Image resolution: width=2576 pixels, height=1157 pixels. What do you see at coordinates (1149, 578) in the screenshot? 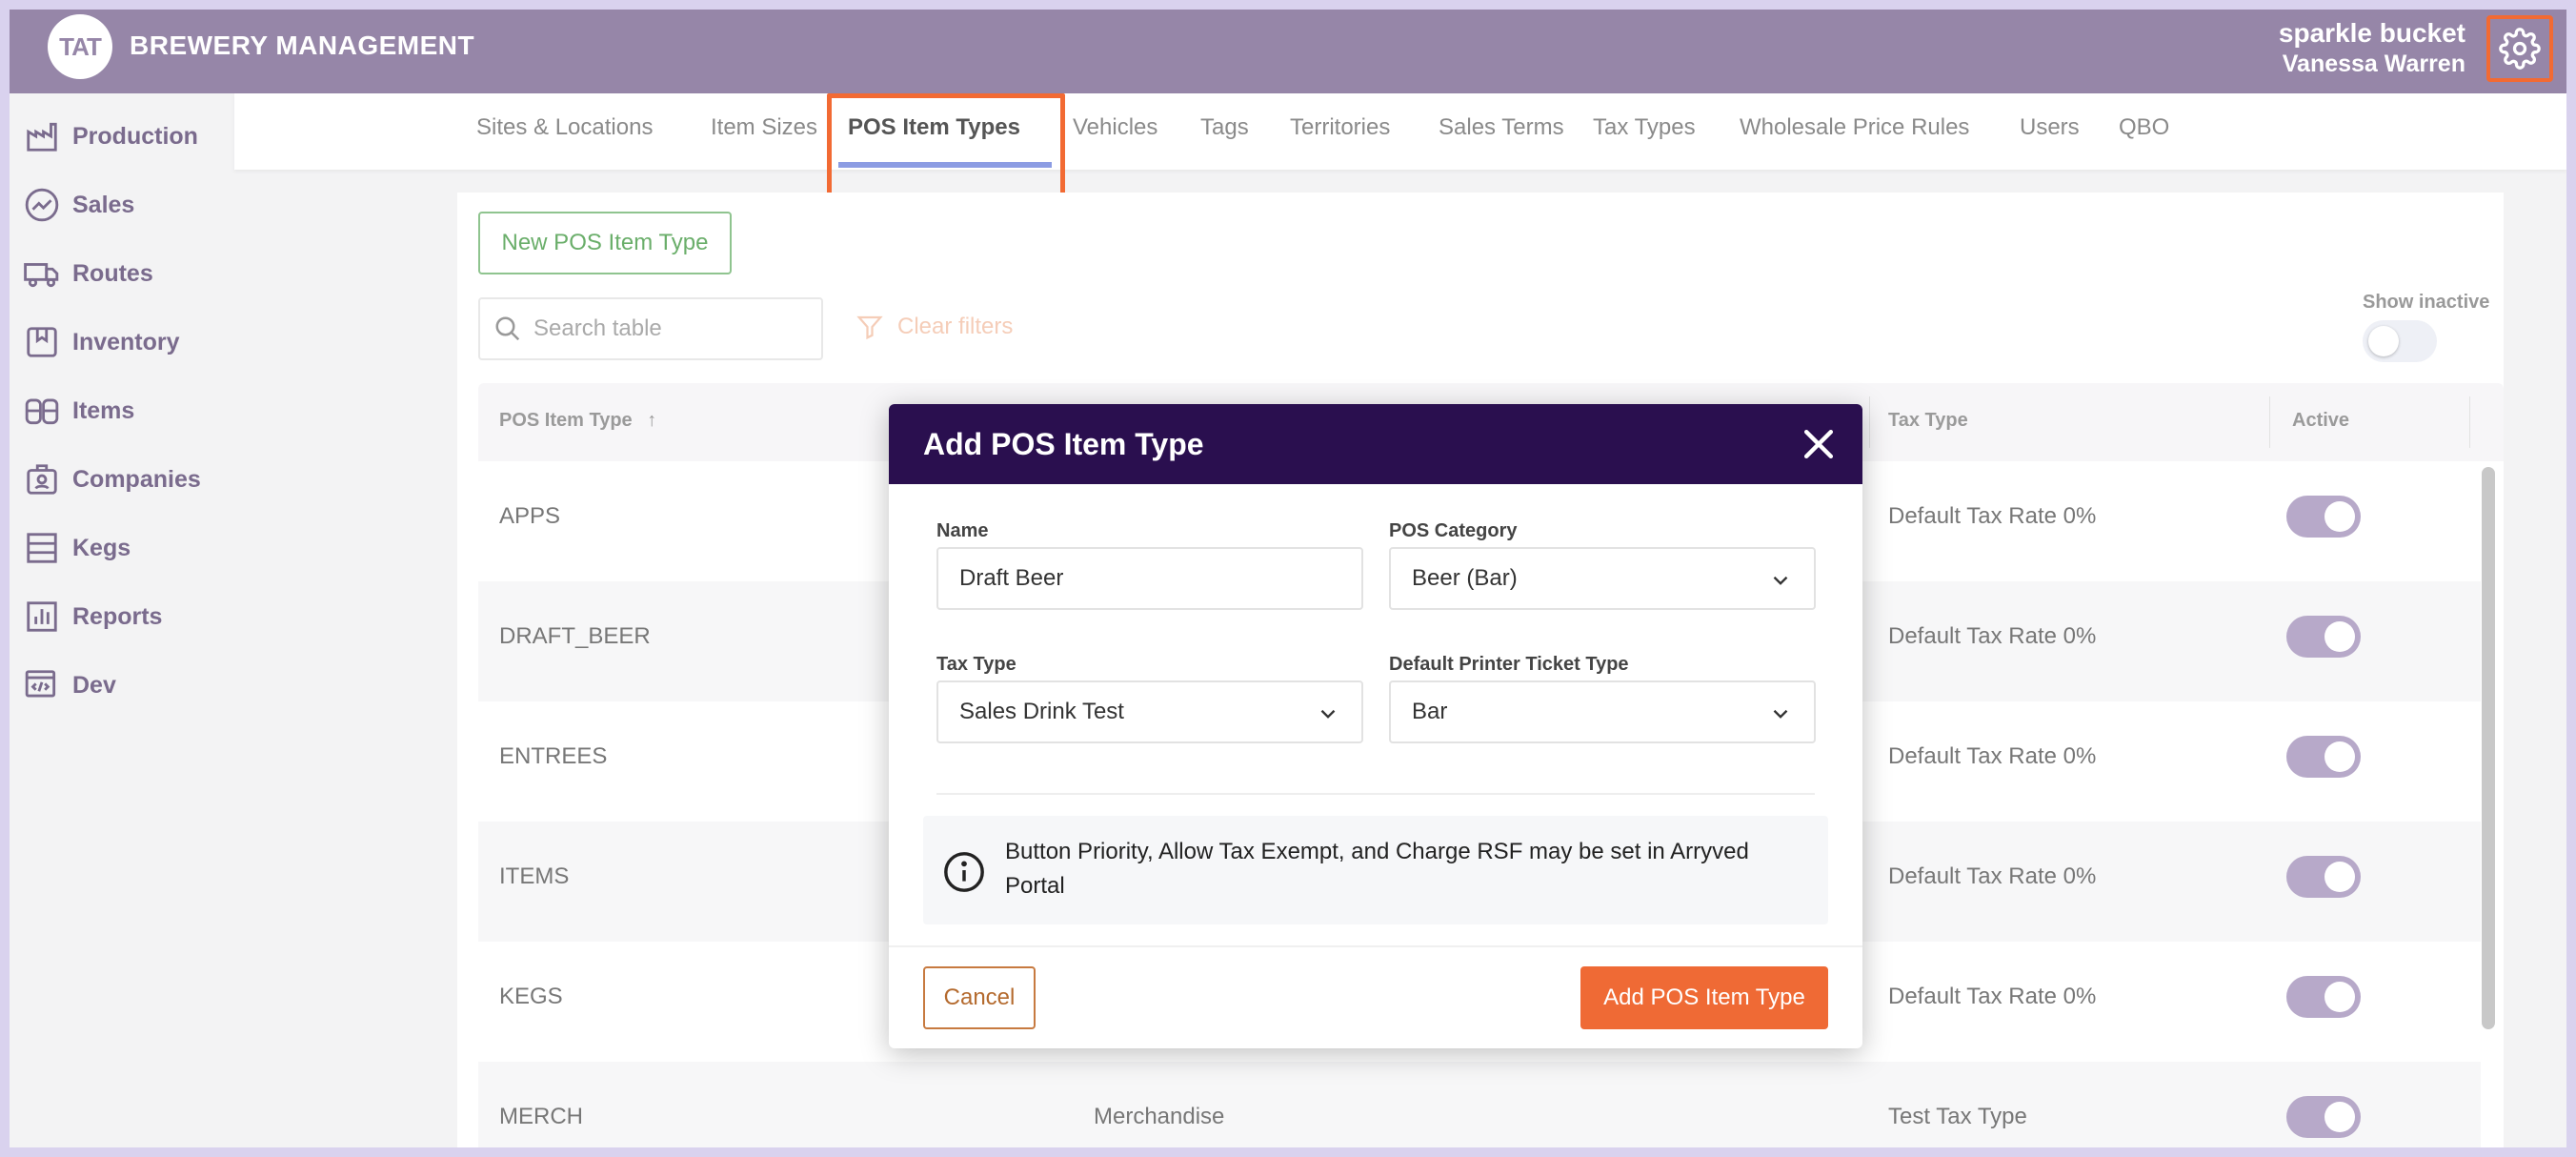
I see `name-field: Draft Beer` at bounding box center [1149, 578].